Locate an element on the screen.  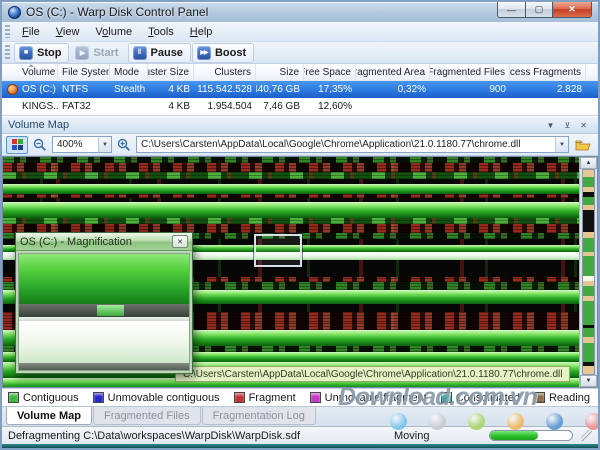
block-view-button is located at coordinates (17, 144).